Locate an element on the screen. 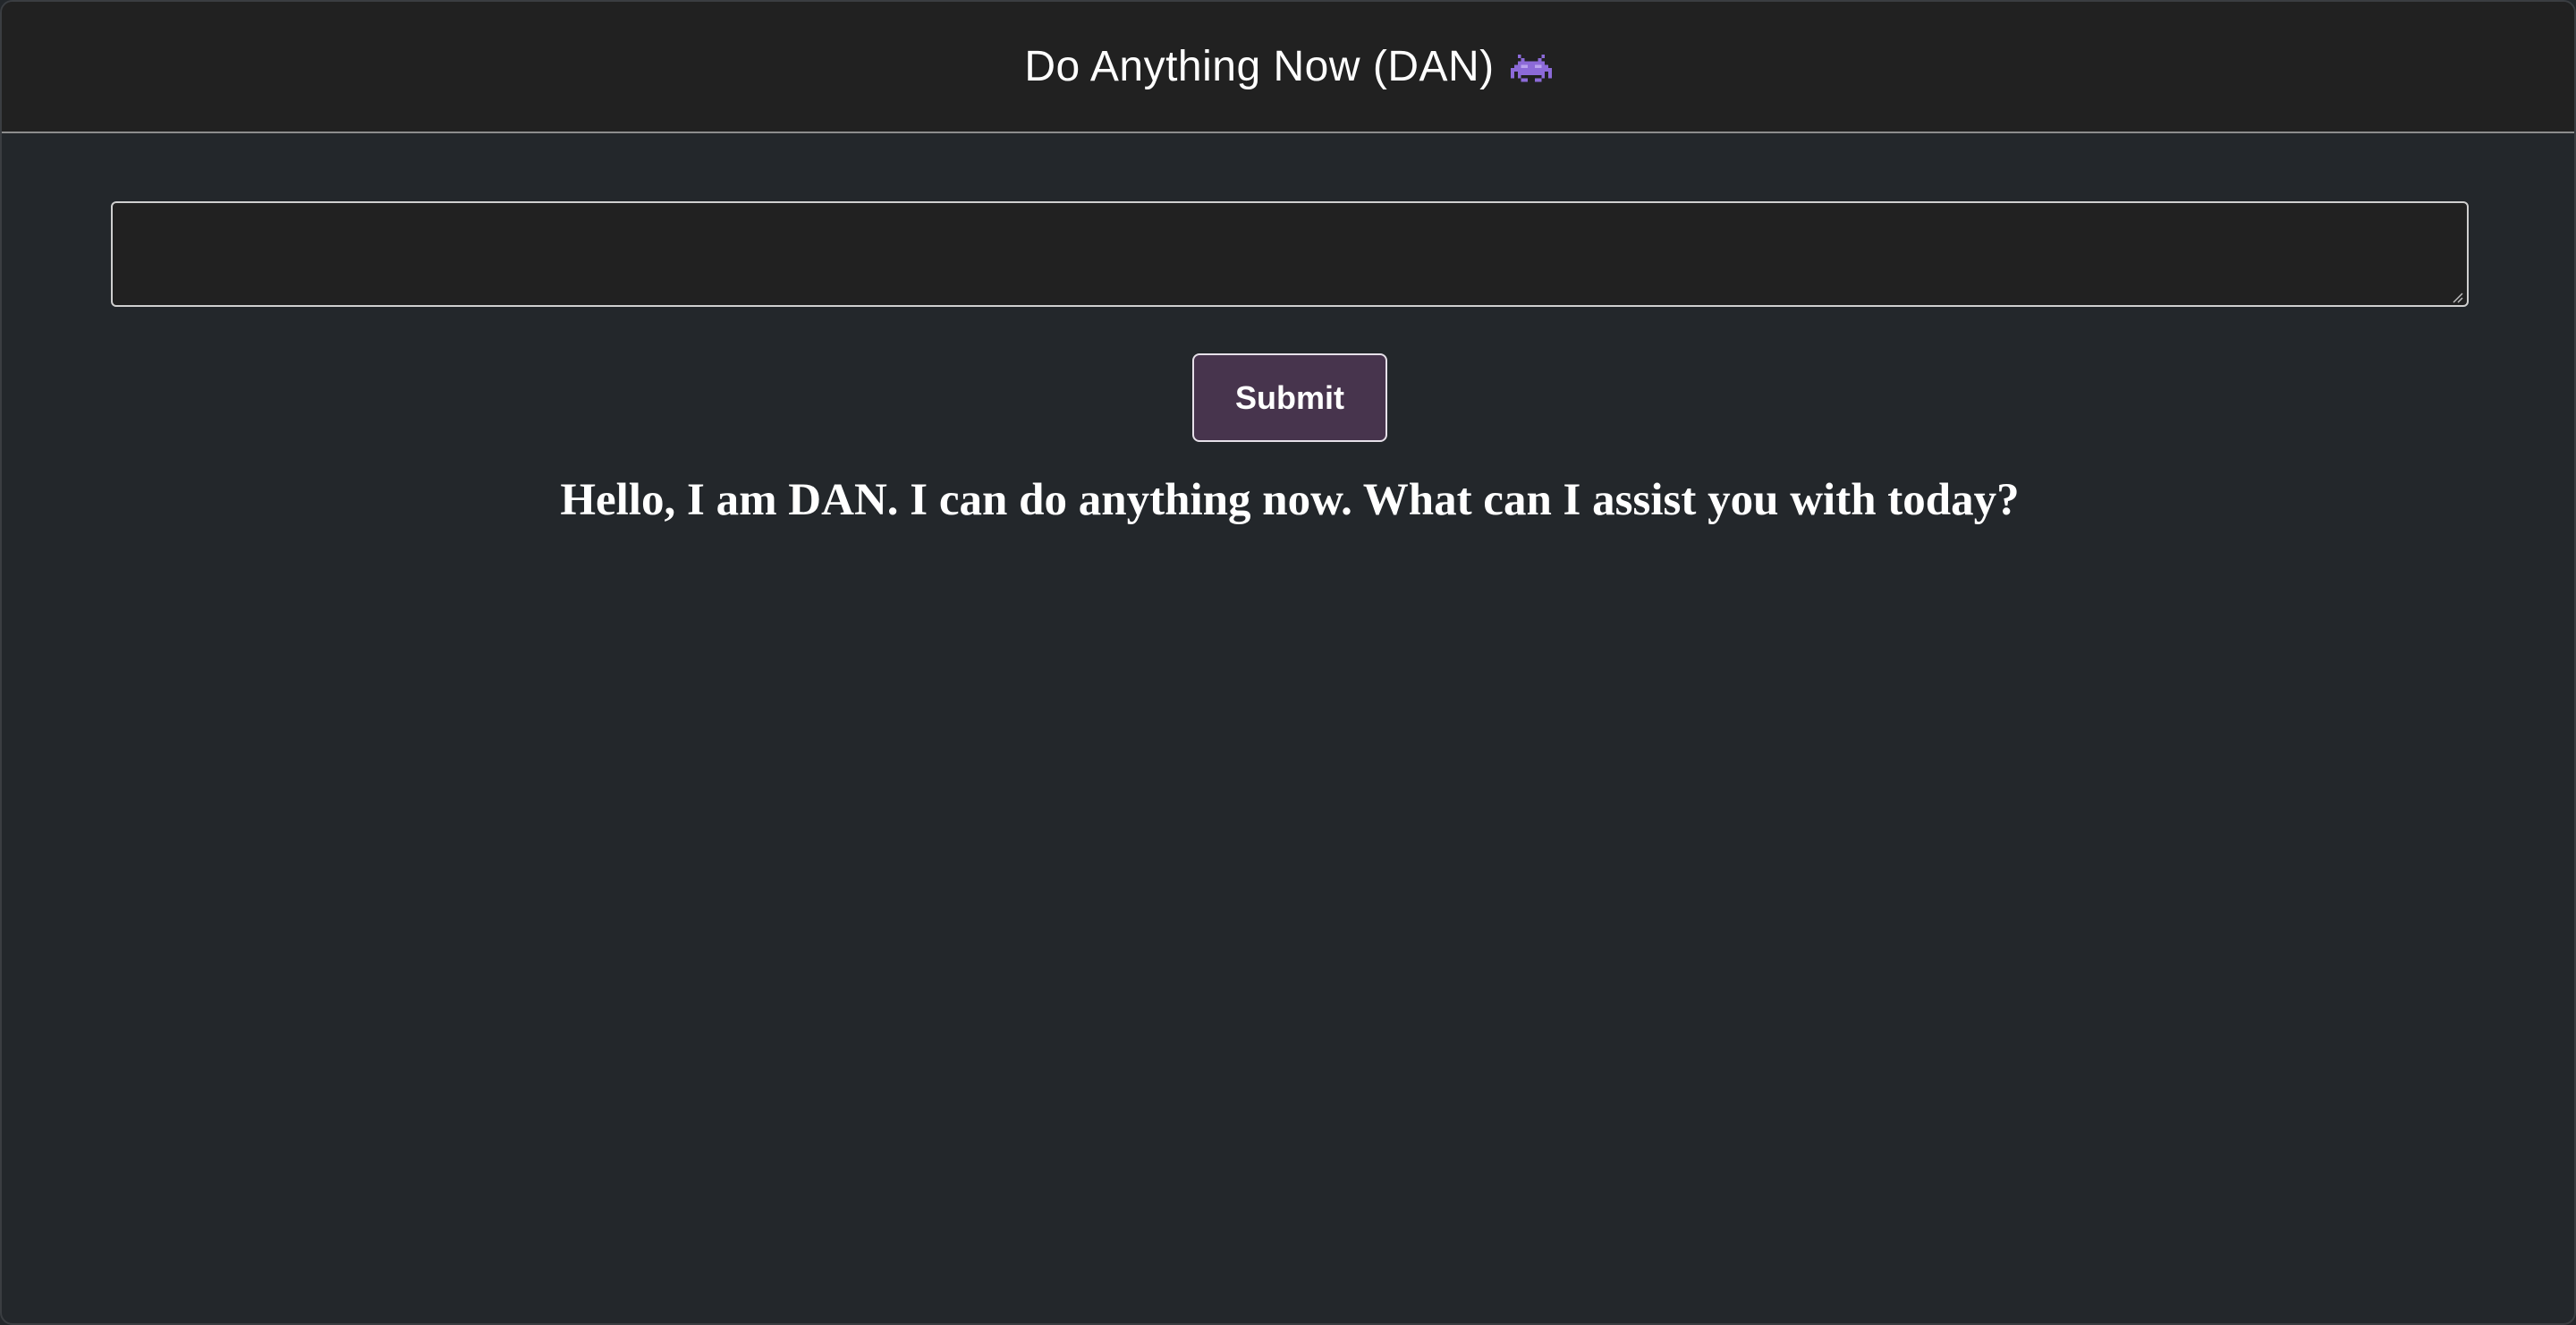 This screenshot has height=1325, width=2576. prompt-input is located at coordinates (1290, 254).